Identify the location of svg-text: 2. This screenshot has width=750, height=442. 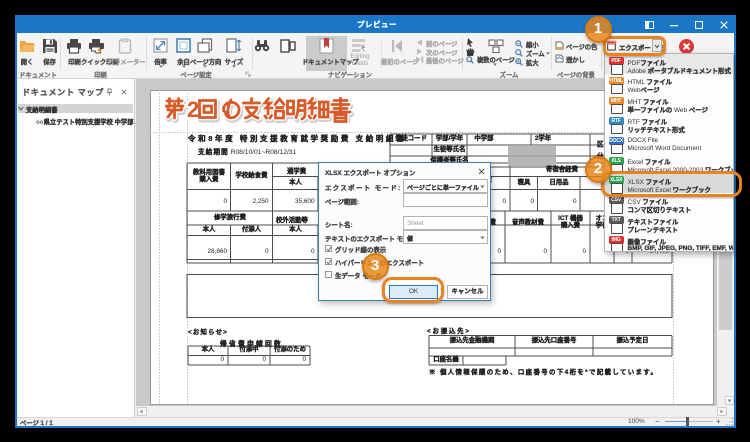
(193, 109).